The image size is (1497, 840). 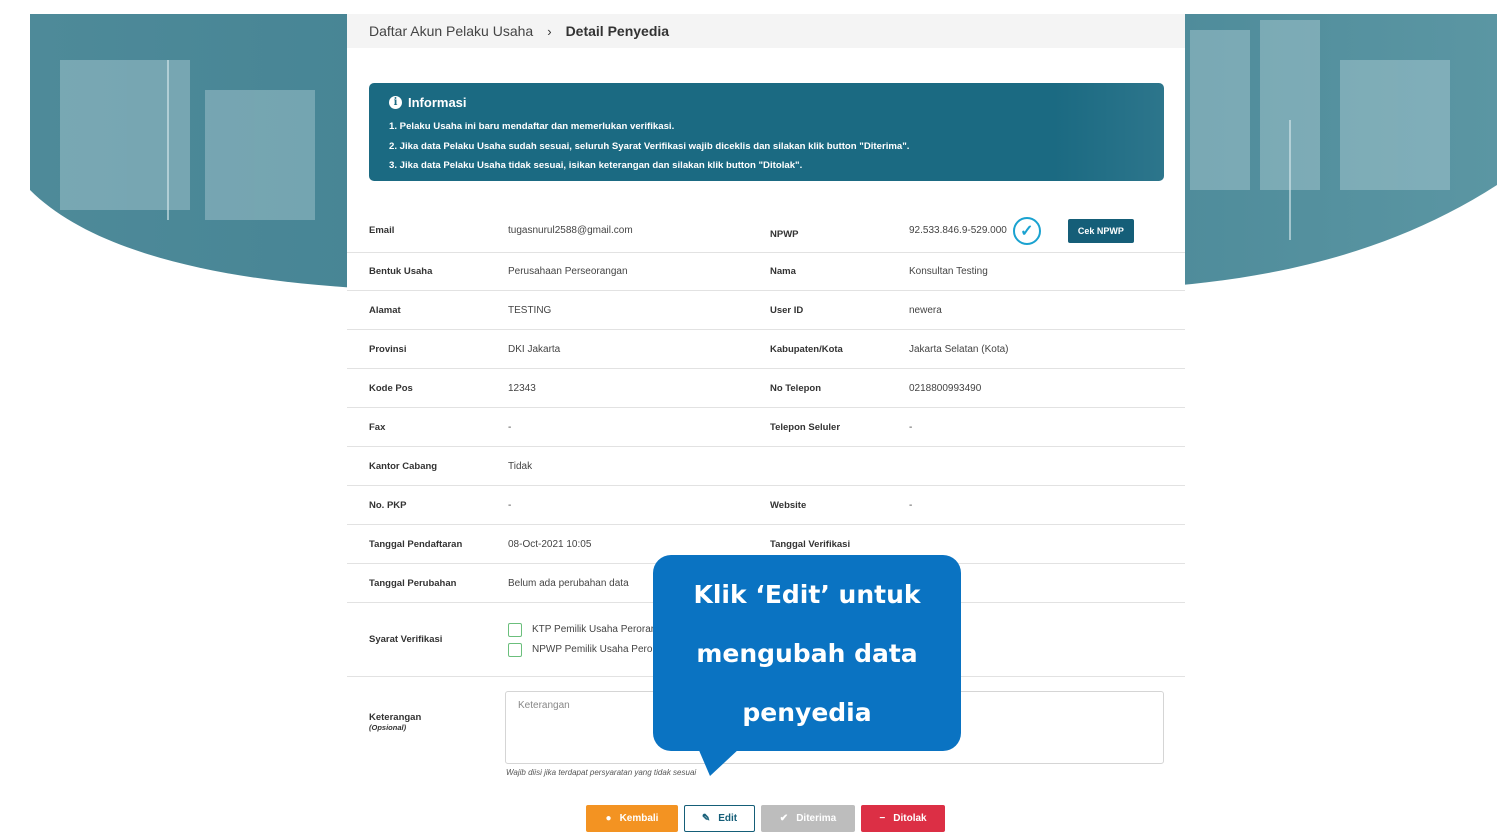 What do you see at coordinates (910, 818) in the screenshot?
I see `ditolak-label: Ditolak` at bounding box center [910, 818].